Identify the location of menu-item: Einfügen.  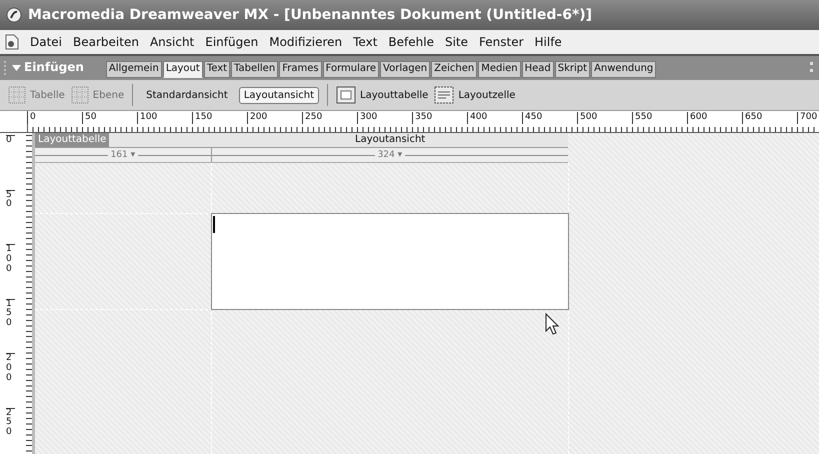
(231, 42).